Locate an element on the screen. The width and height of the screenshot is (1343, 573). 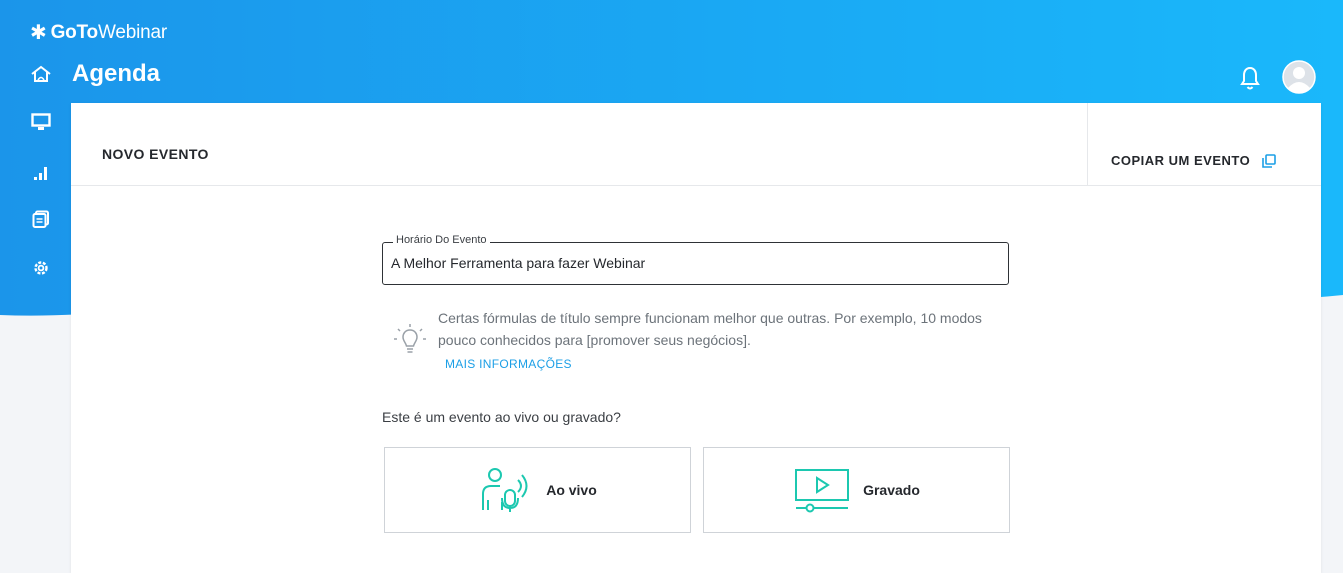
copy-event-label: COPIAR UM EVENTO is located at coordinates (1181, 160).